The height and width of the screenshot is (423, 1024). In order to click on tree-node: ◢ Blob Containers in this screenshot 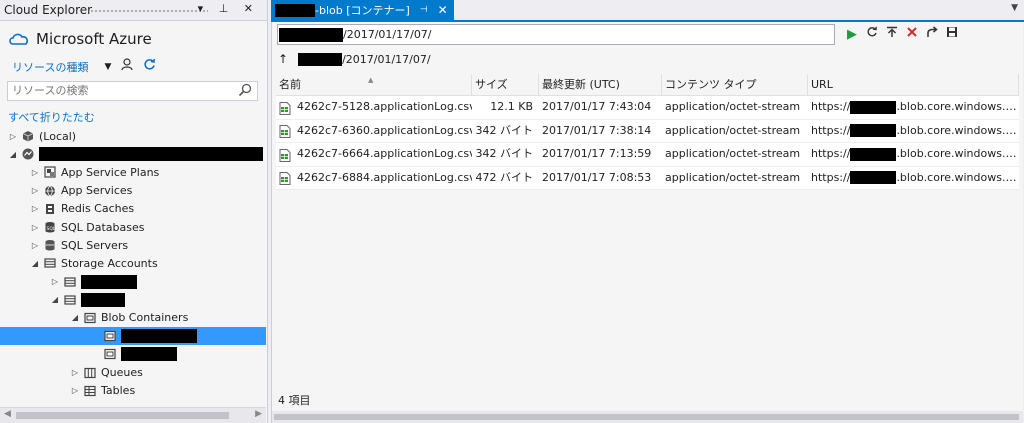, I will do `click(133, 318)`.